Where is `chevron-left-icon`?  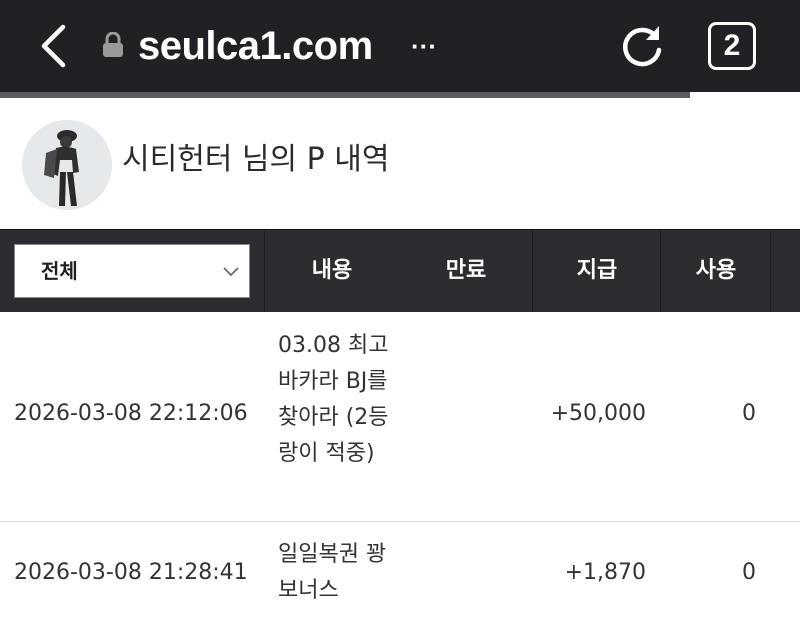
chevron-left-icon is located at coordinates (53, 46).